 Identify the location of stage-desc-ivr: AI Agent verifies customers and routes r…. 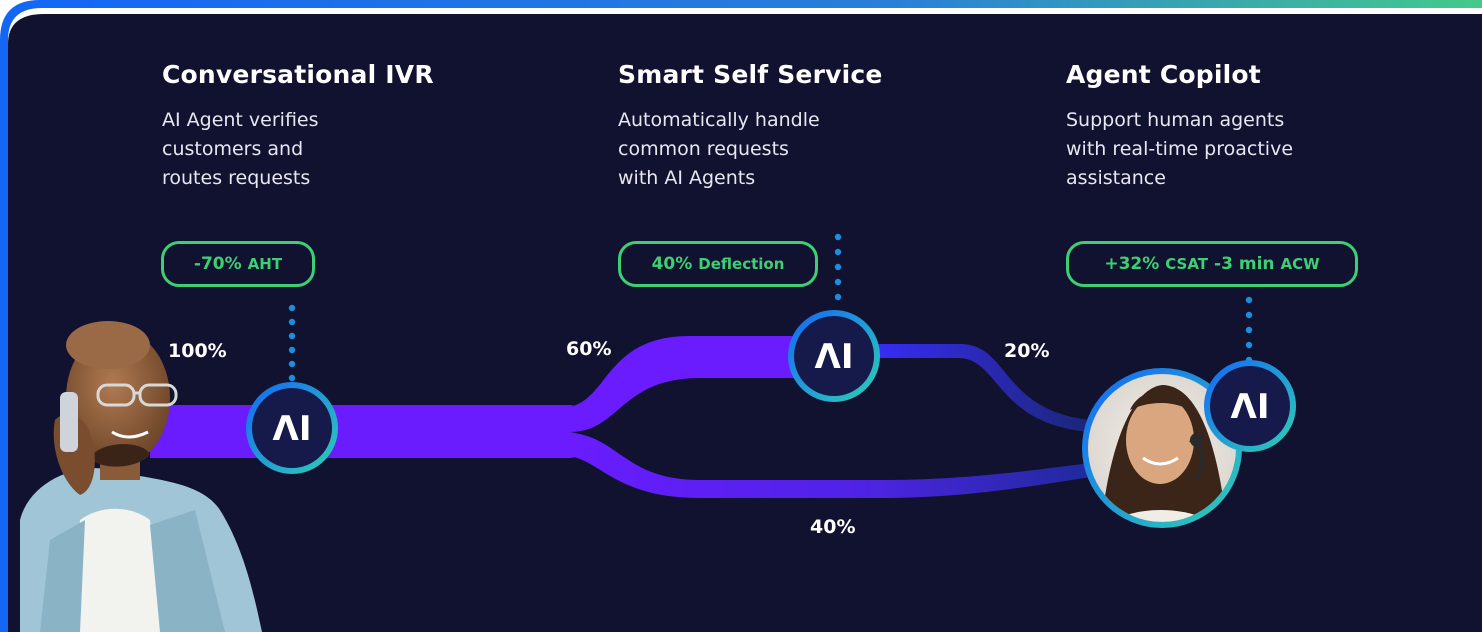
(240, 149).